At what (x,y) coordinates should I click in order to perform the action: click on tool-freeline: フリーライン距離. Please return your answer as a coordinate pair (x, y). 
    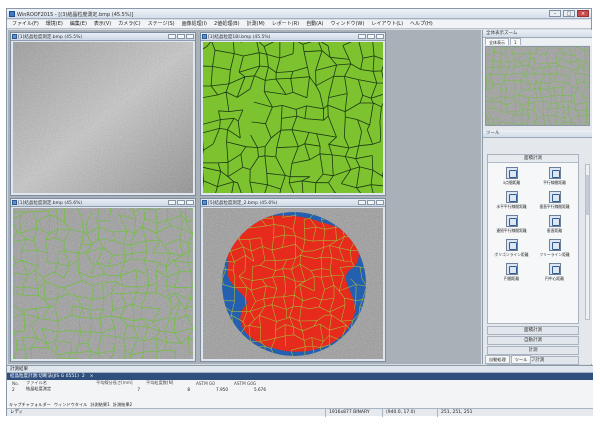
    Looking at the image, I should click on (554, 248).